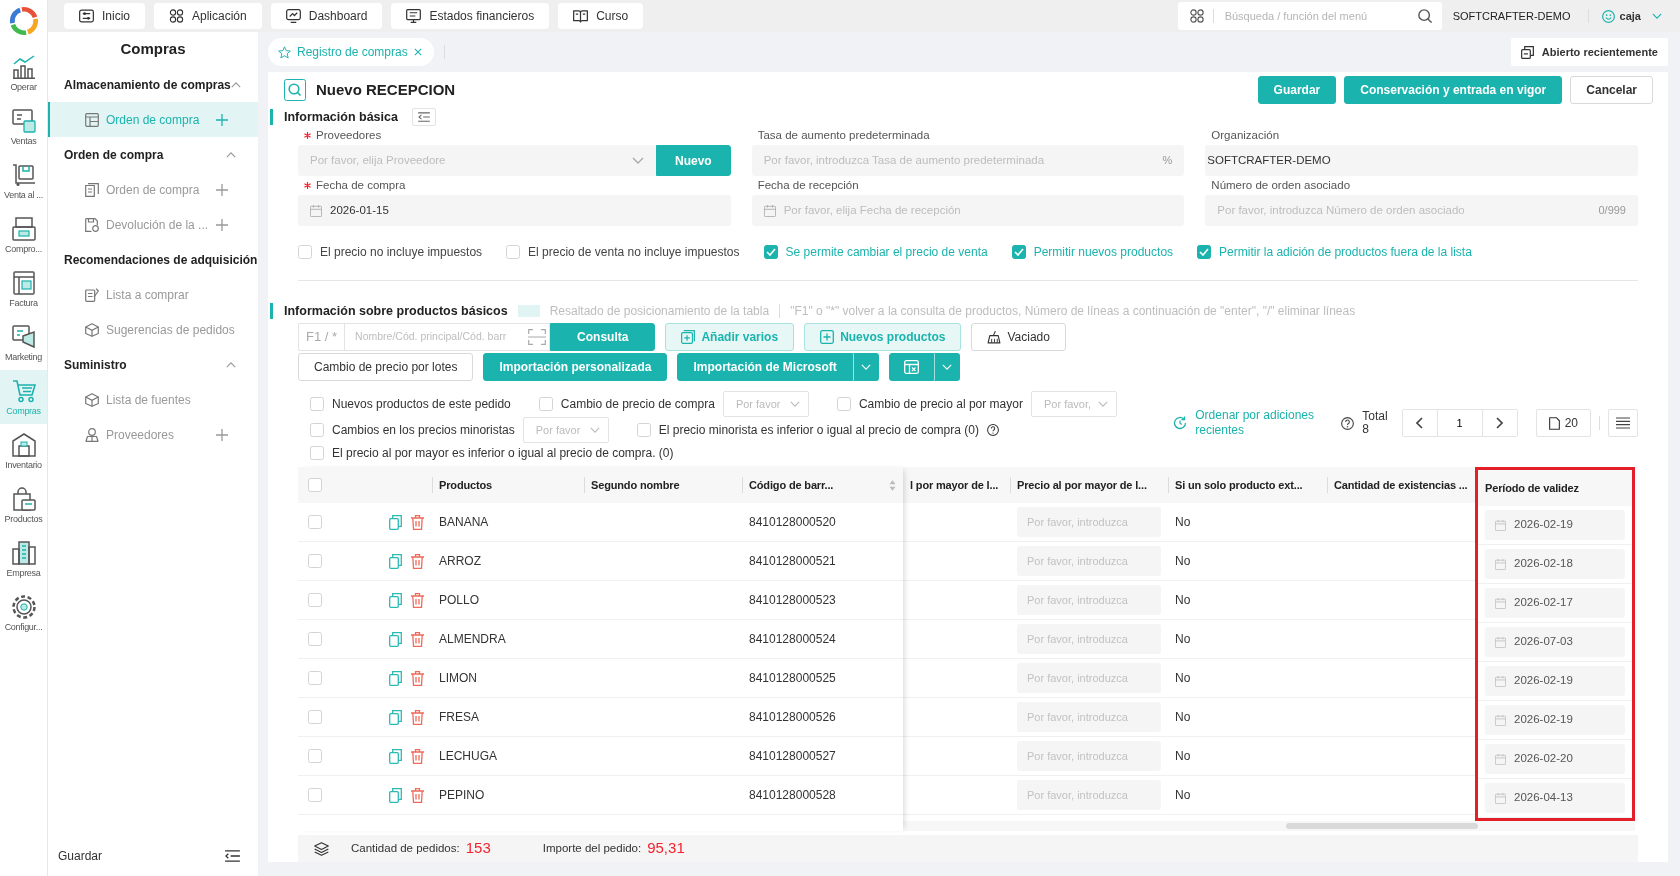 The width and height of the screenshot is (1680, 876). Describe the element at coordinates (1631, 16) in the screenshot. I see `user-menu: caja` at that location.